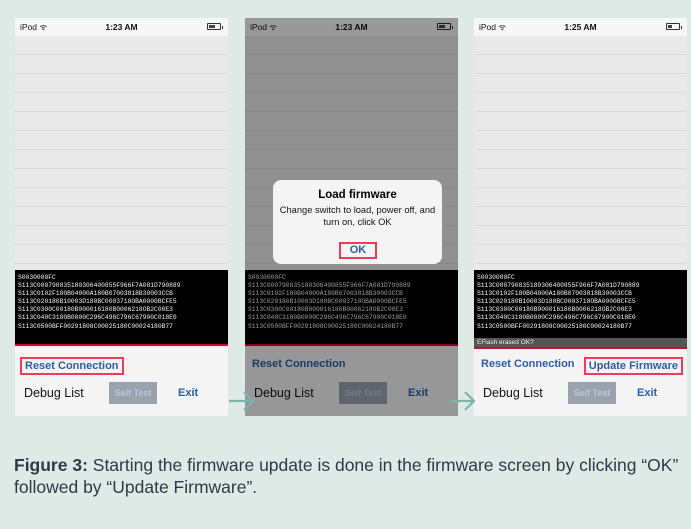  I want to click on caption-label: Figure 3:, so click(51, 465).